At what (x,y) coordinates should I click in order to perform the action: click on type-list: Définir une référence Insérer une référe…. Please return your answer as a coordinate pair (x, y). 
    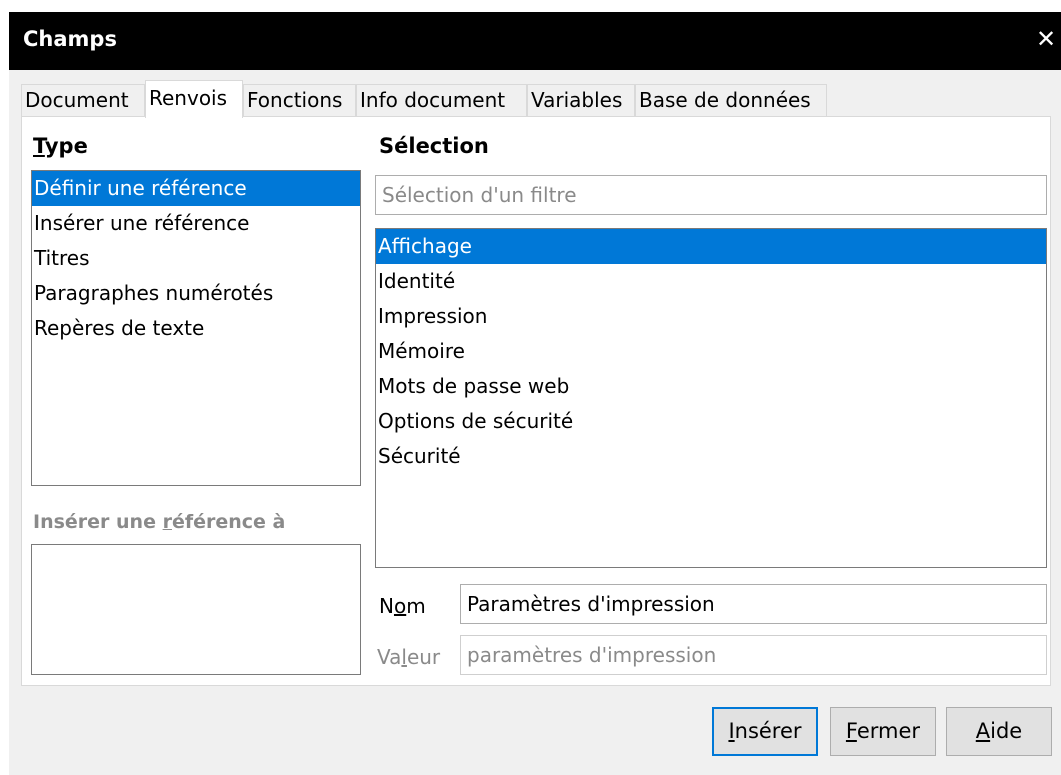
    Looking at the image, I should click on (196, 328).